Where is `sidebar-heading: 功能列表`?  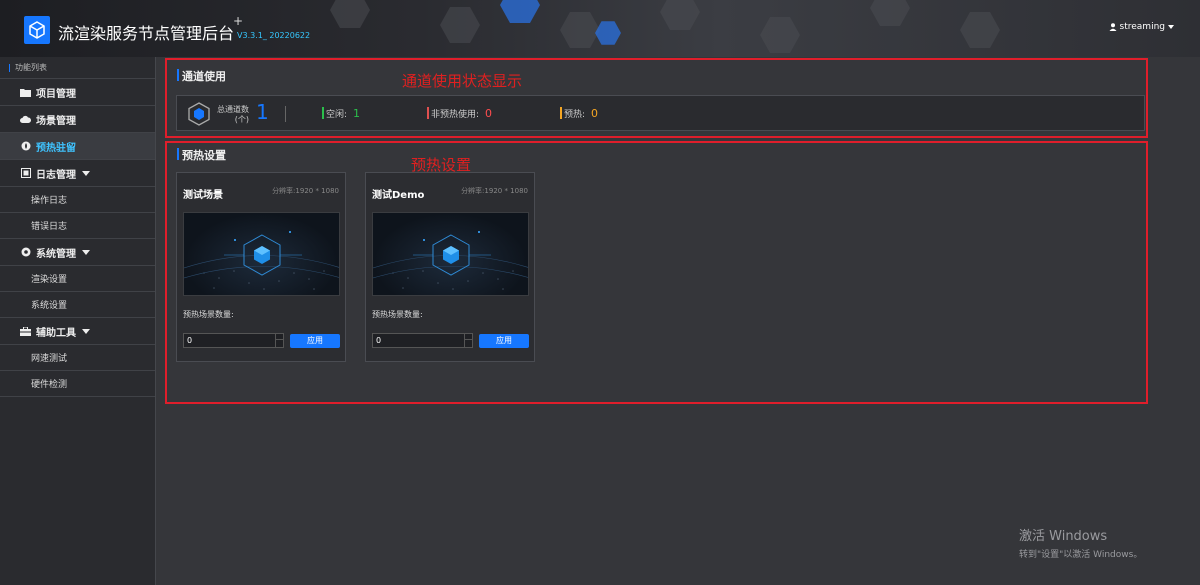 sidebar-heading: 功能列表 is located at coordinates (77, 68).